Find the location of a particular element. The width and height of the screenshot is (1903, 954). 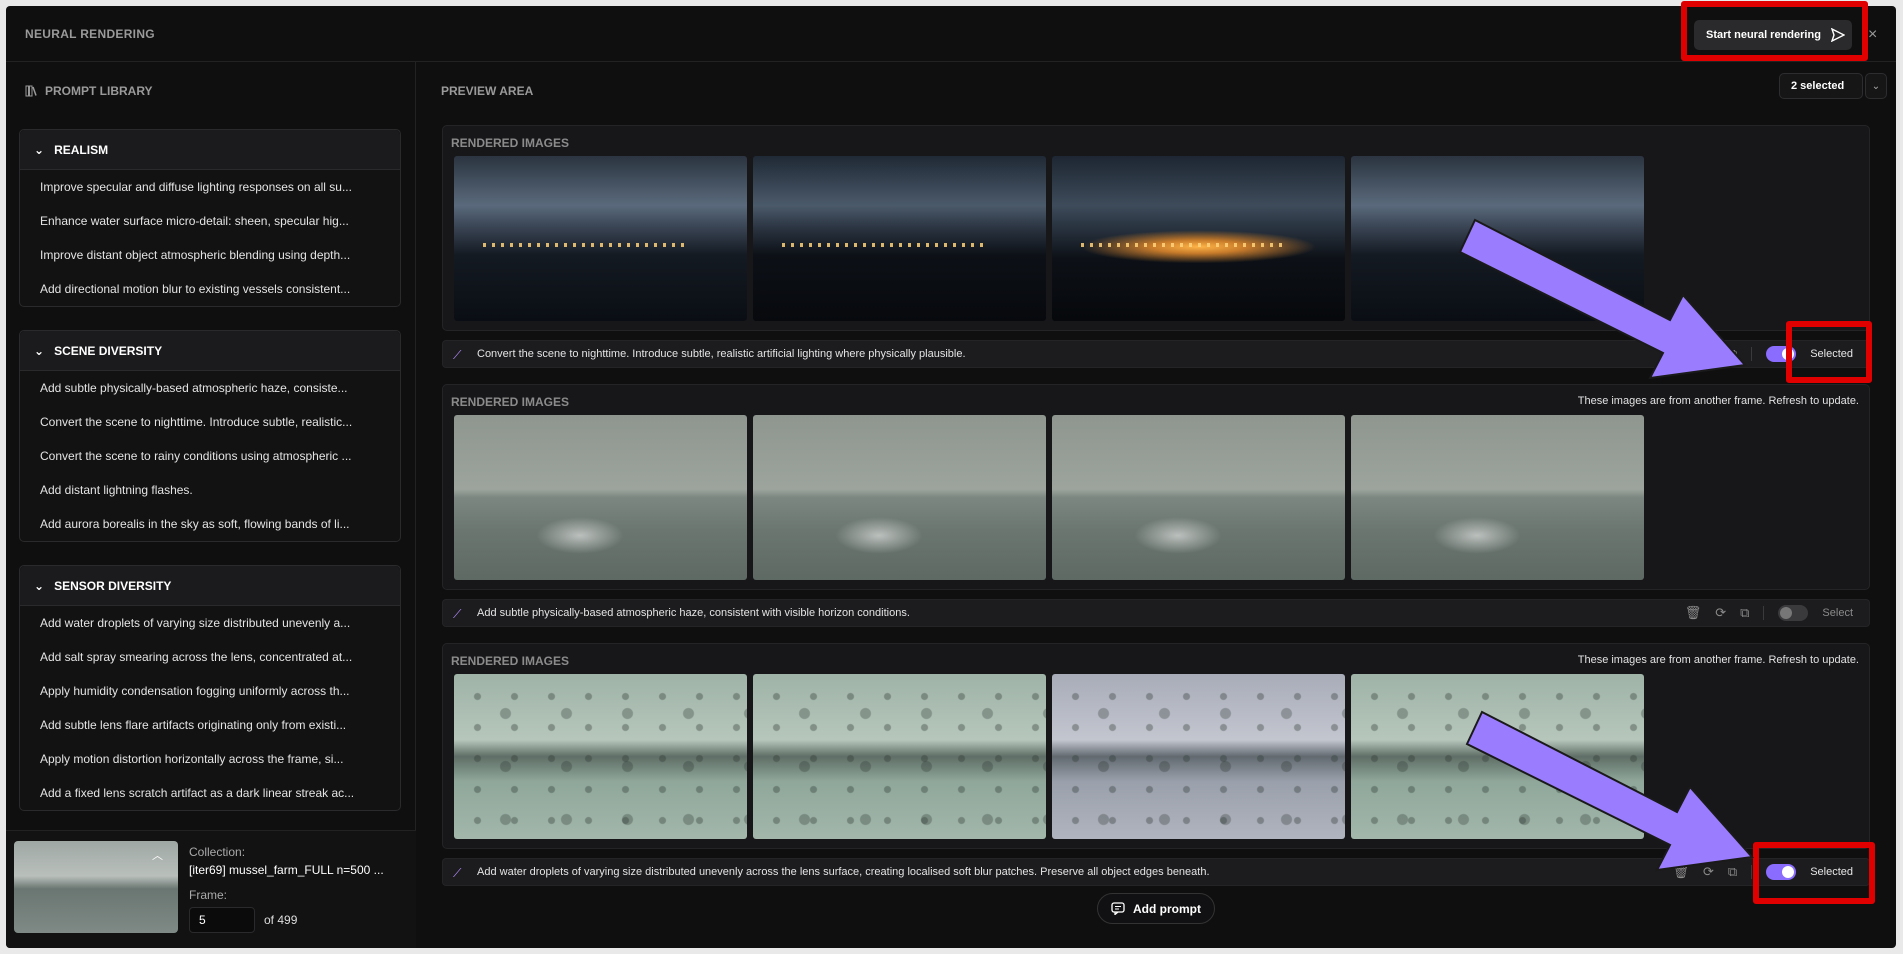

section-header-realism: ⌄ REALISM is located at coordinates (210, 150).